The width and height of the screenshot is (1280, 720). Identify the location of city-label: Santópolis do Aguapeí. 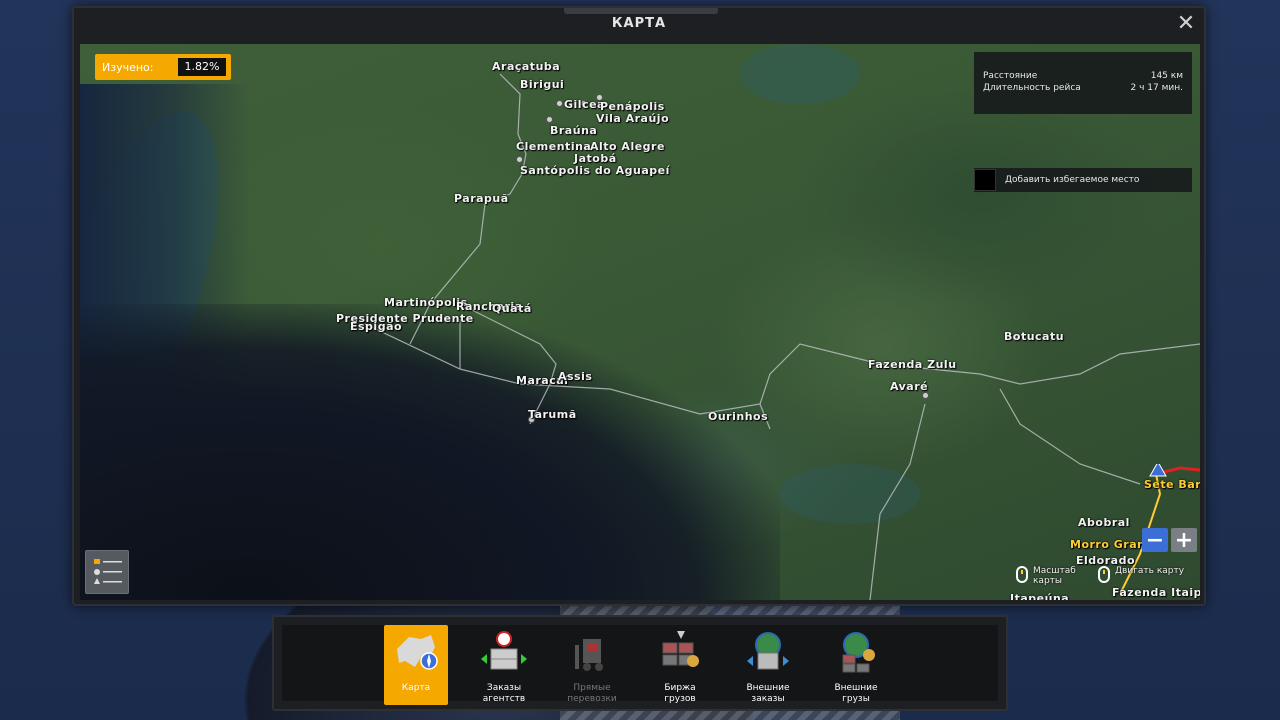
(595, 170).